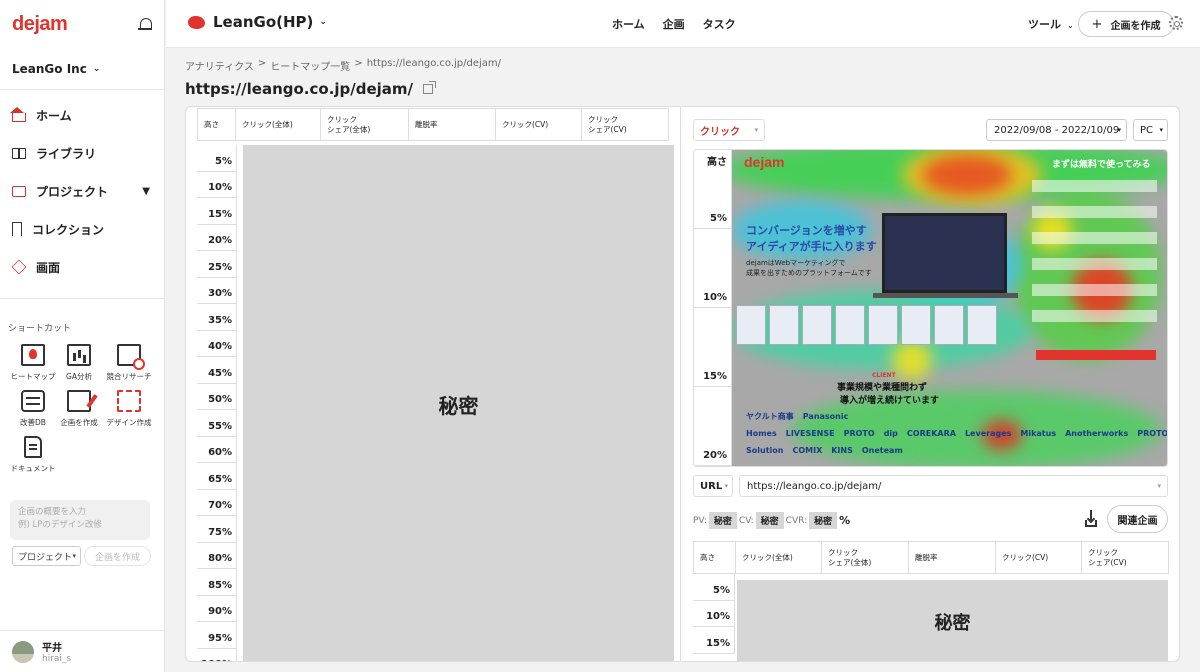  I want to click on create-plan-button: + 企画を作成, so click(1126, 24).